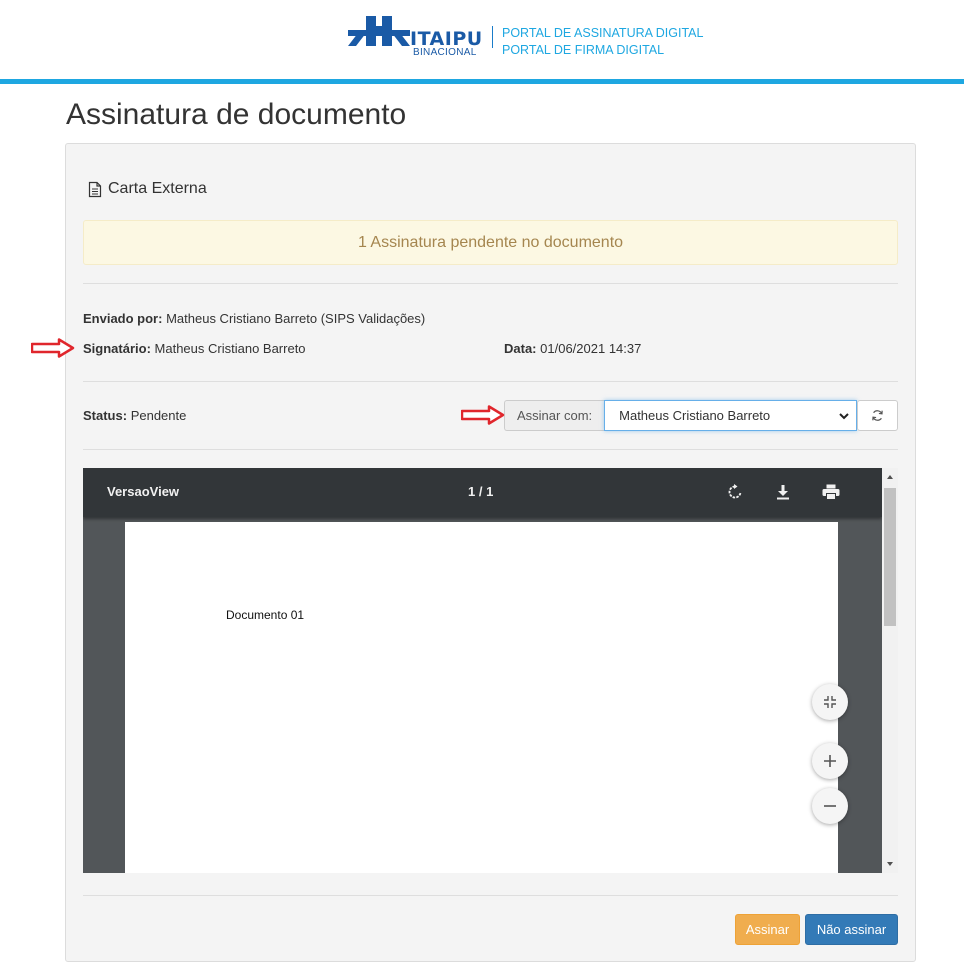  What do you see at coordinates (490, 242) in the screenshot?
I see `pending-signature-alert: 1 Assinatura pendente no documento` at bounding box center [490, 242].